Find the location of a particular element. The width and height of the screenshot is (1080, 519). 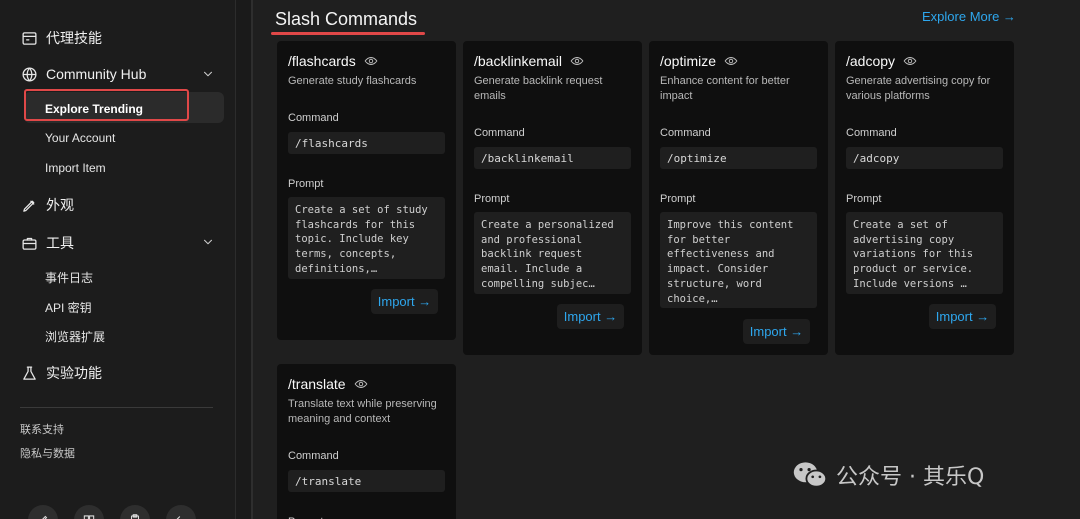

sidebar-subitem-browser-extension: 浏览器扩展 is located at coordinates (75, 336).